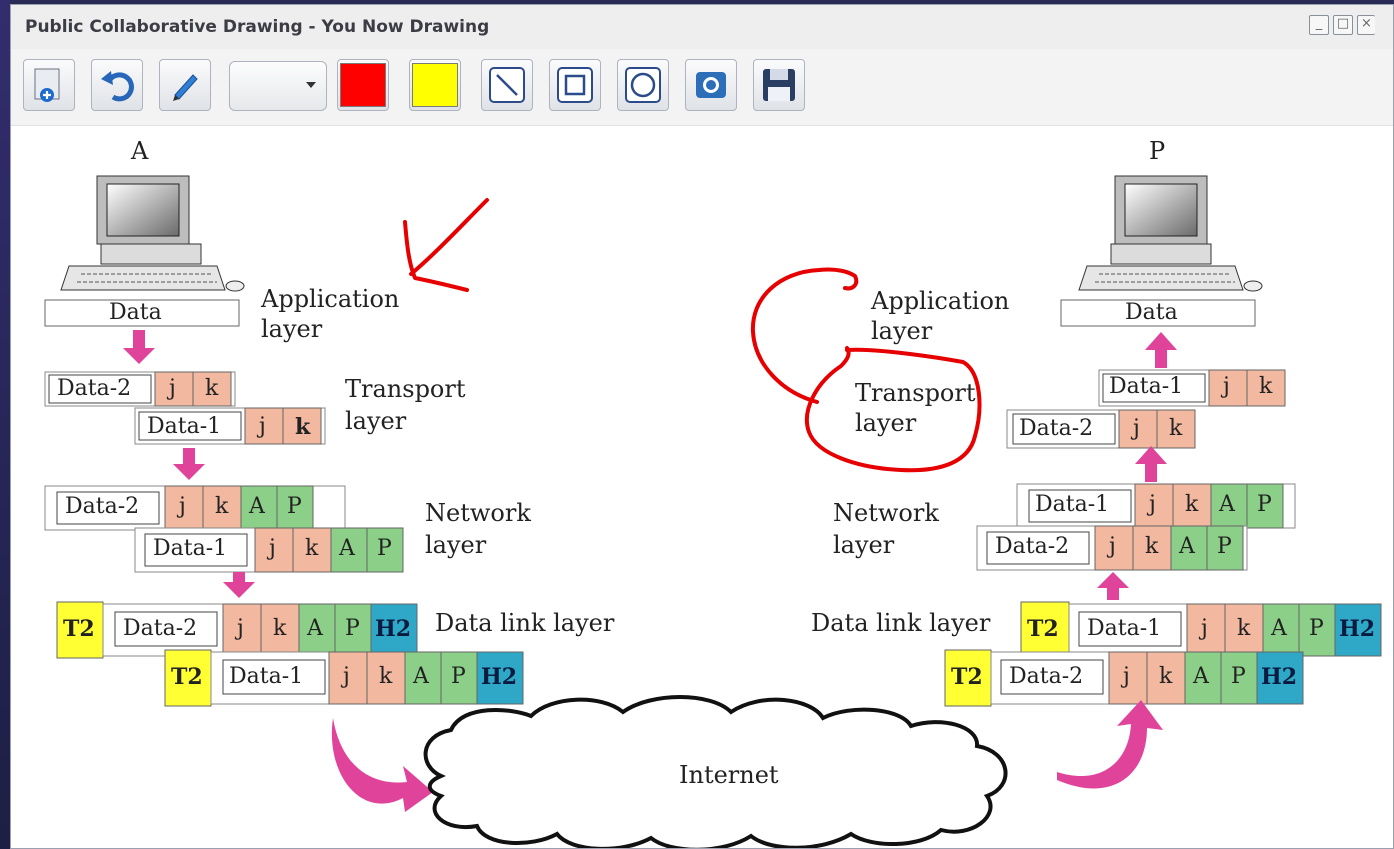 The image size is (1394, 849). I want to click on left-network-label: Network, so click(478, 513).